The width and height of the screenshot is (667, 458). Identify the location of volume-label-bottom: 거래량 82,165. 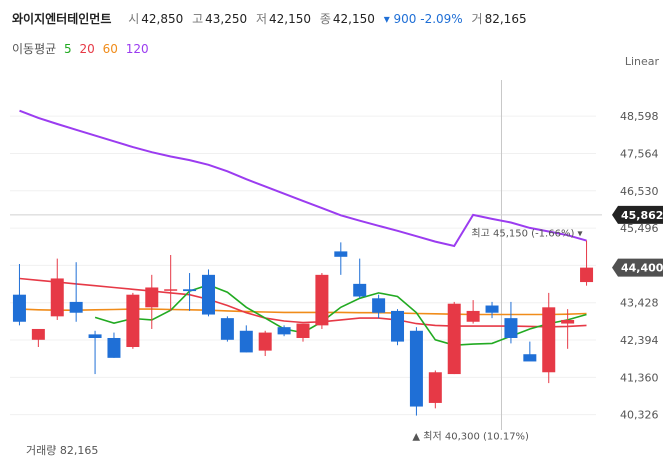
(62, 450).